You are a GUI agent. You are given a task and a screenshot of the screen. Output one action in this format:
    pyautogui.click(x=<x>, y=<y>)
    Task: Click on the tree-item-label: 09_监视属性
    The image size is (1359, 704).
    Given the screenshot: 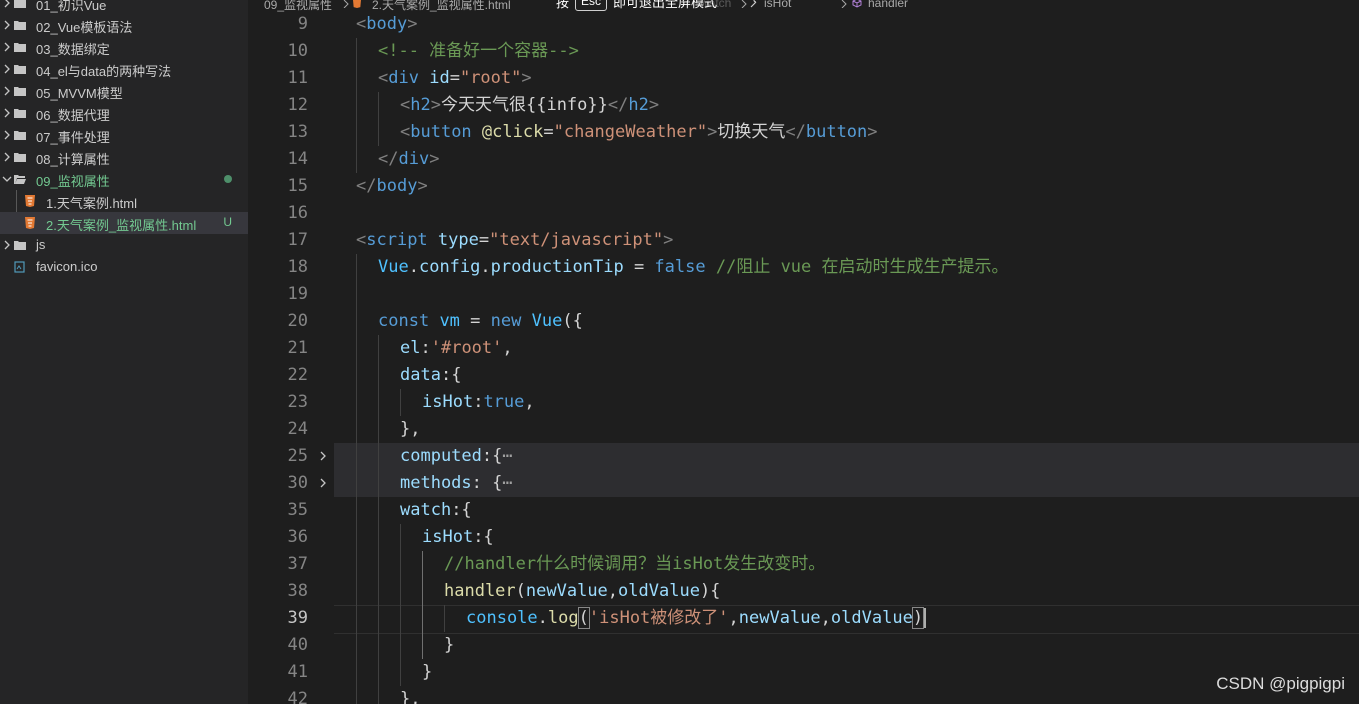 What is the action you would take?
    pyautogui.click(x=73, y=181)
    